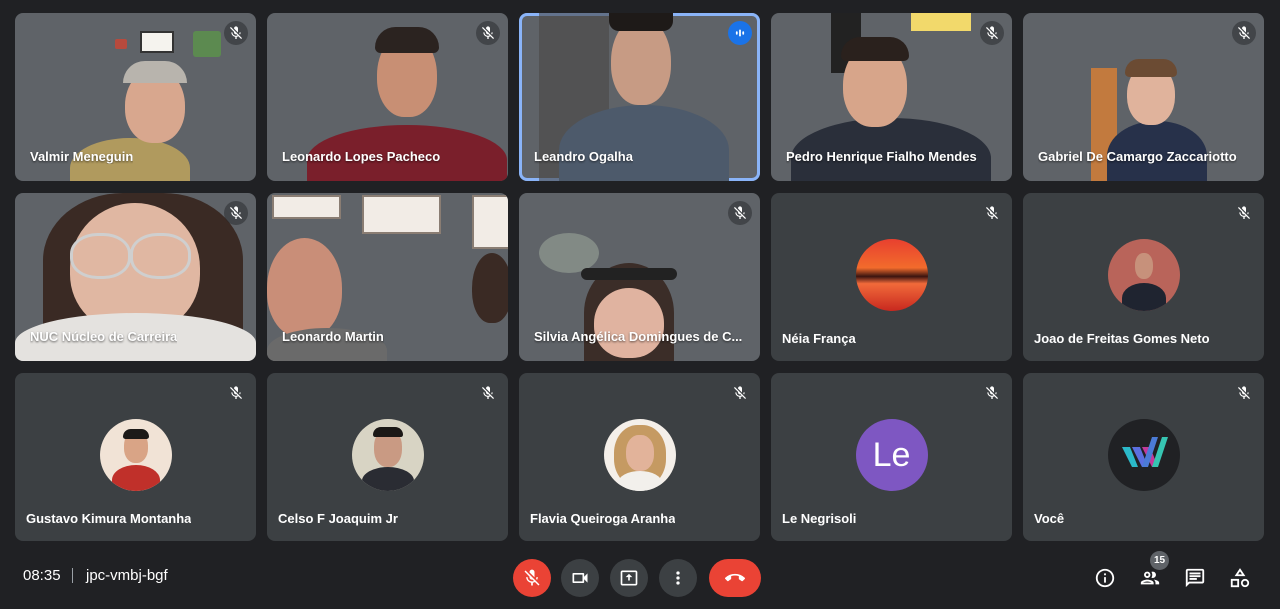  I want to click on participant-tile: Valmir Meneguin, so click(135, 97).